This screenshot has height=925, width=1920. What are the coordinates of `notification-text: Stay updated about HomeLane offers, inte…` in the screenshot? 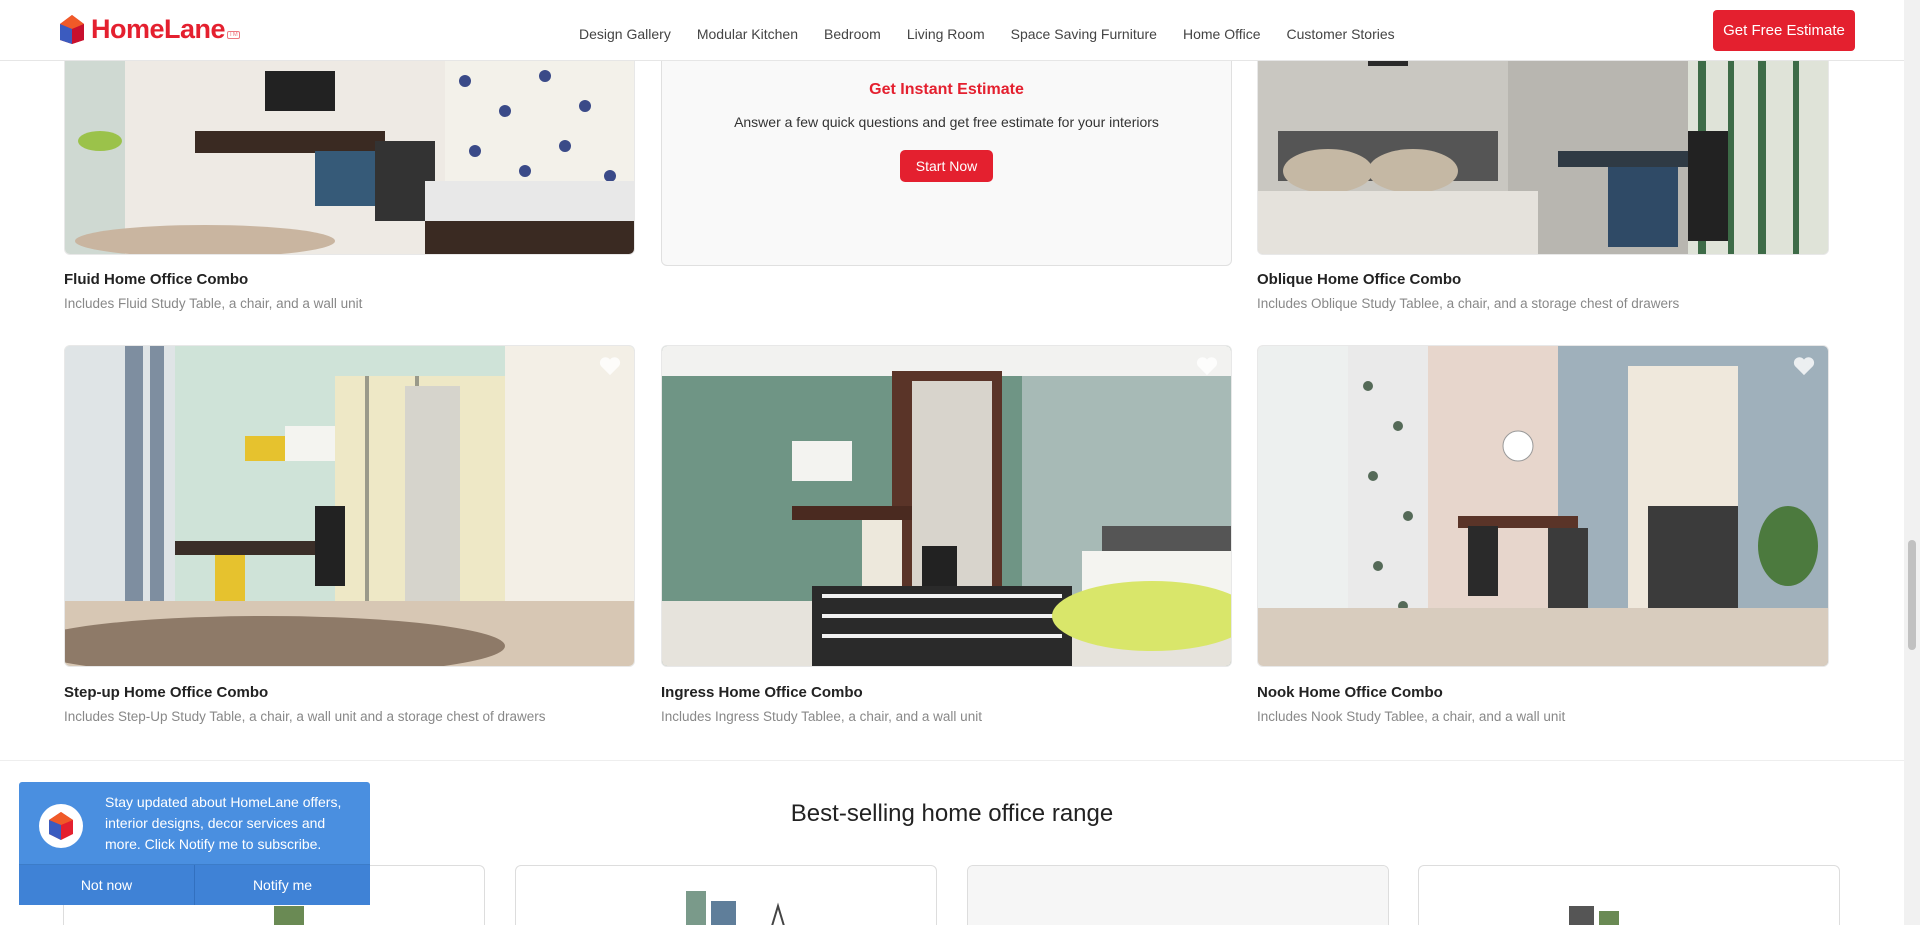 It's located at (223, 823).